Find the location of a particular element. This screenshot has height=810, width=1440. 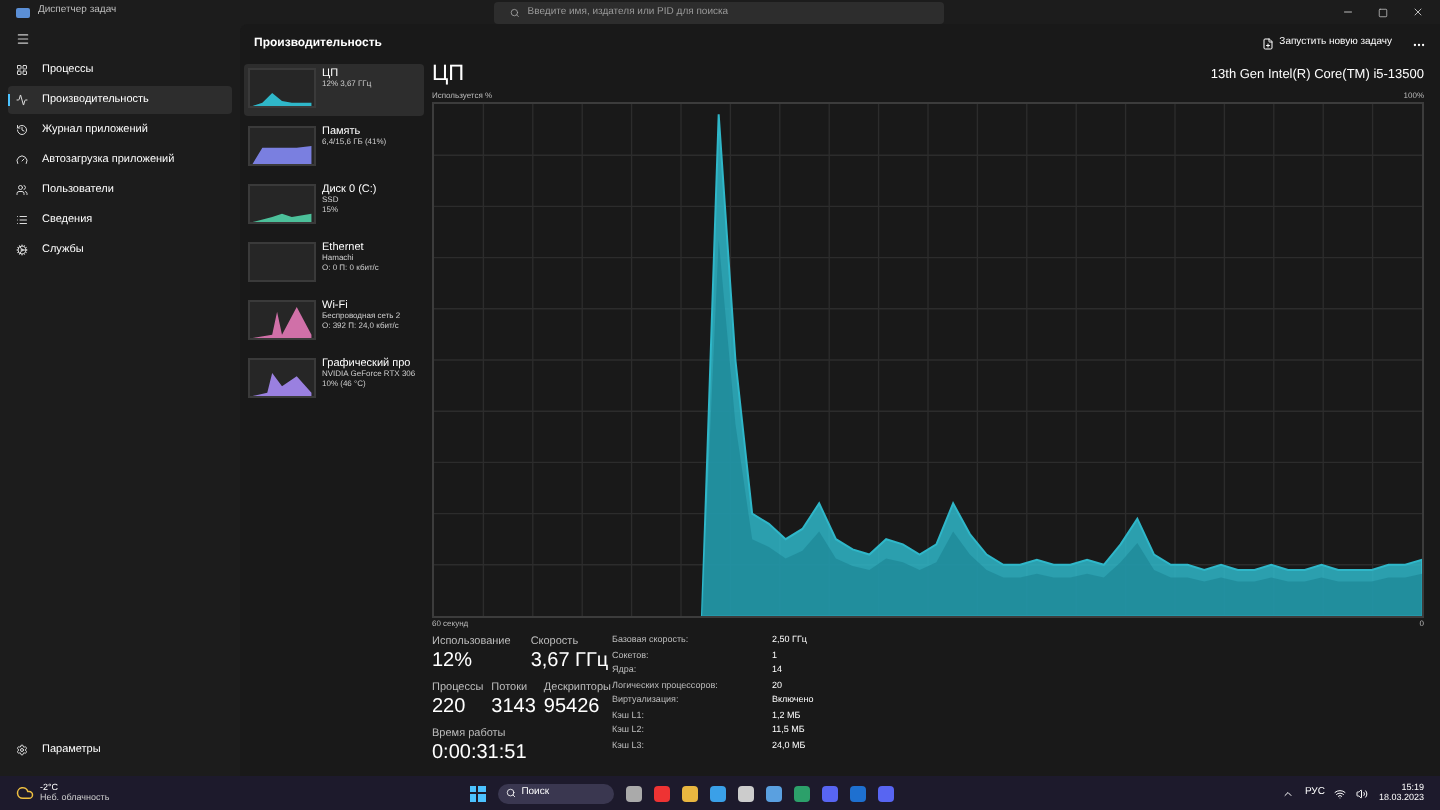

start-icon is located at coordinates (477, 793).